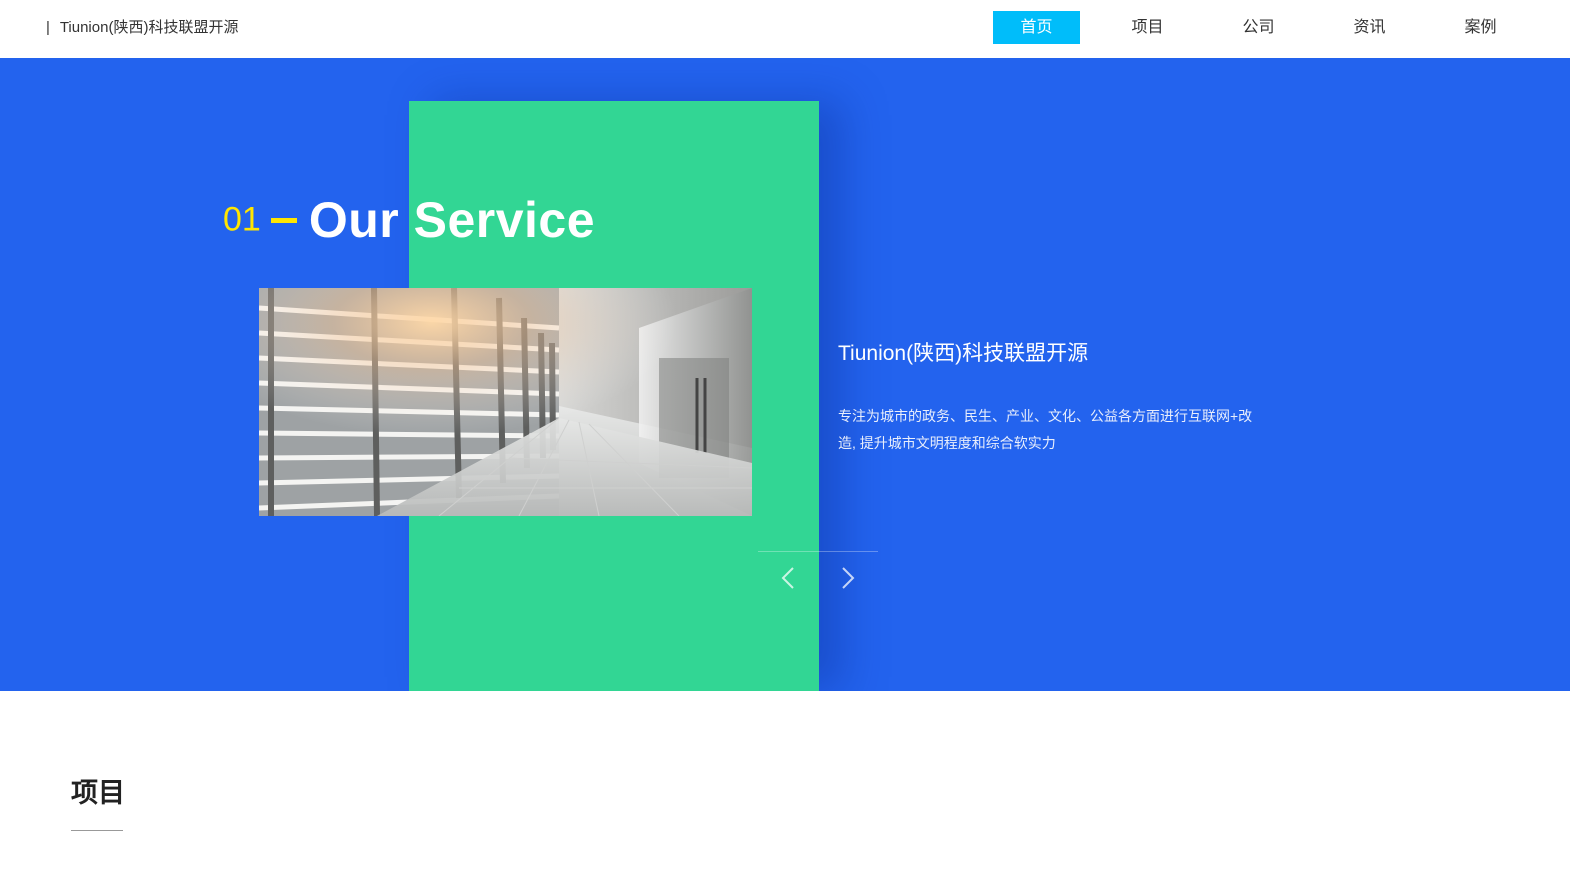  Describe the element at coordinates (97, 830) in the screenshot. I see `section-underline` at that location.